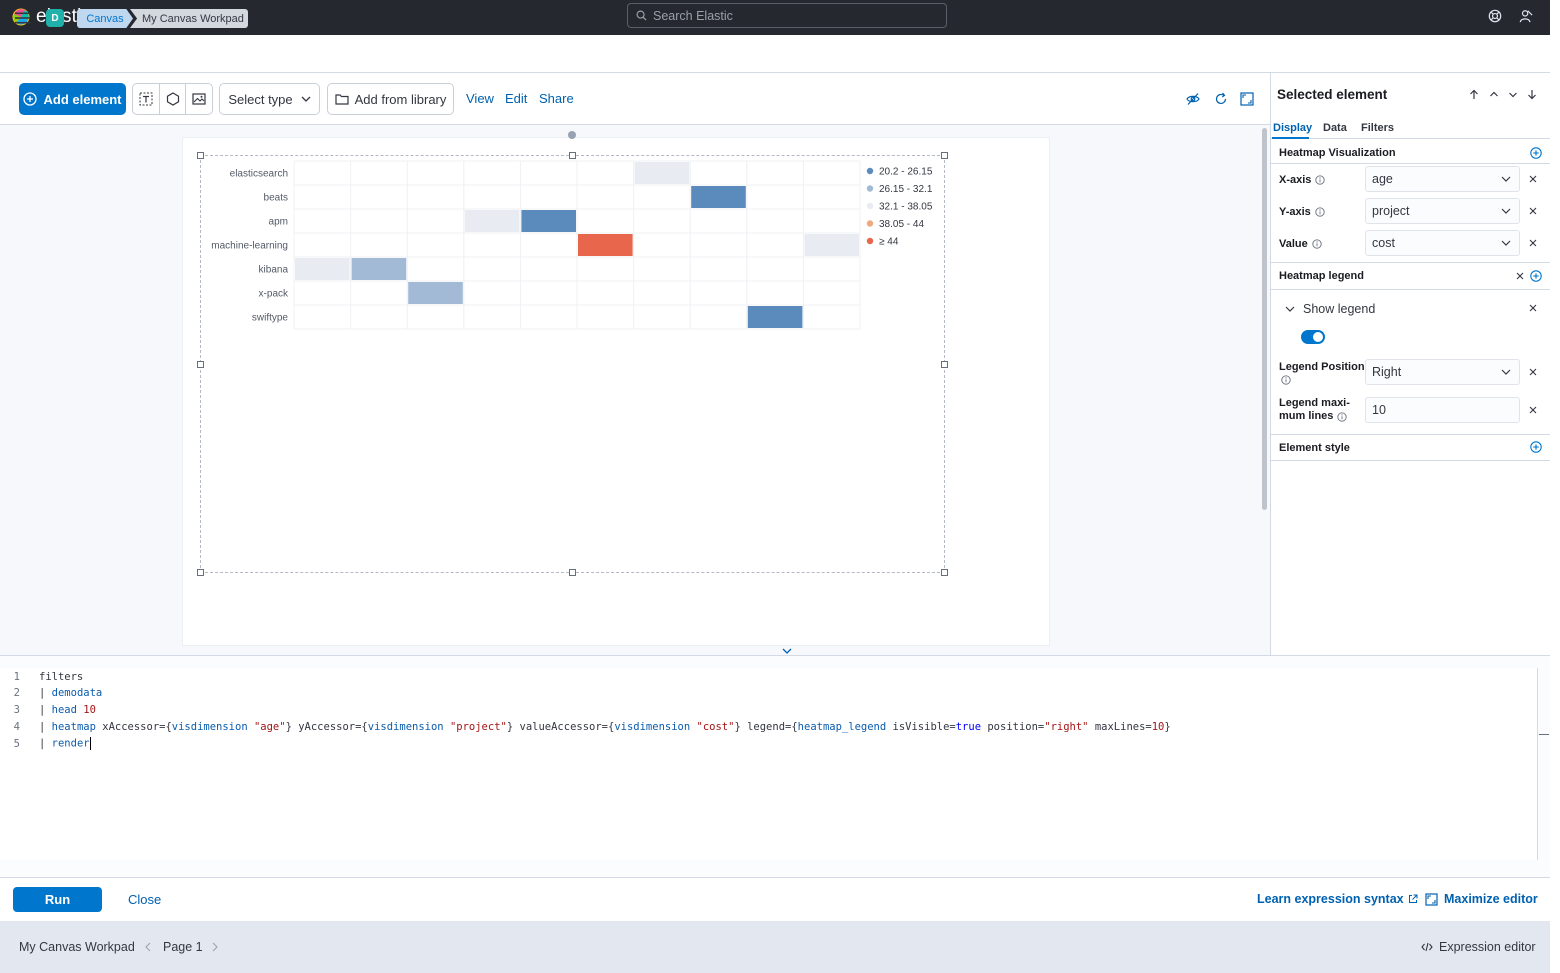 The height and width of the screenshot is (973, 1560). What do you see at coordinates (1300, 244) in the screenshot?
I see `value-label: Value` at bounding box center [1300, 244].